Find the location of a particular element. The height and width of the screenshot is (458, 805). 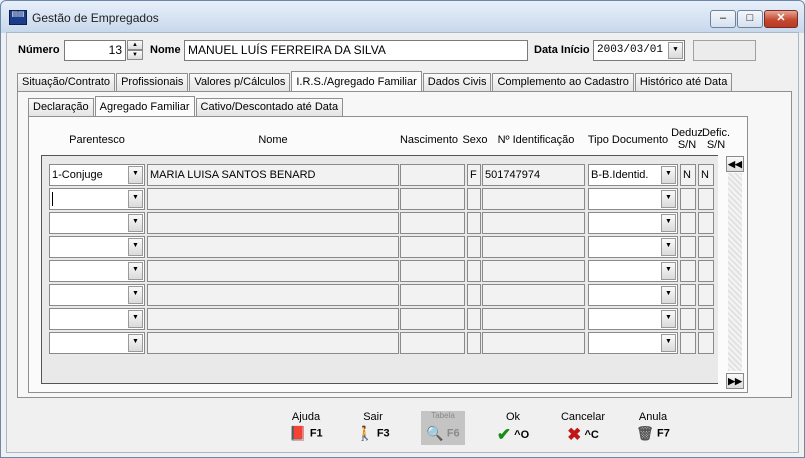

exit-button: Sair 🚶 F3 is located at coordinates (373, 428).